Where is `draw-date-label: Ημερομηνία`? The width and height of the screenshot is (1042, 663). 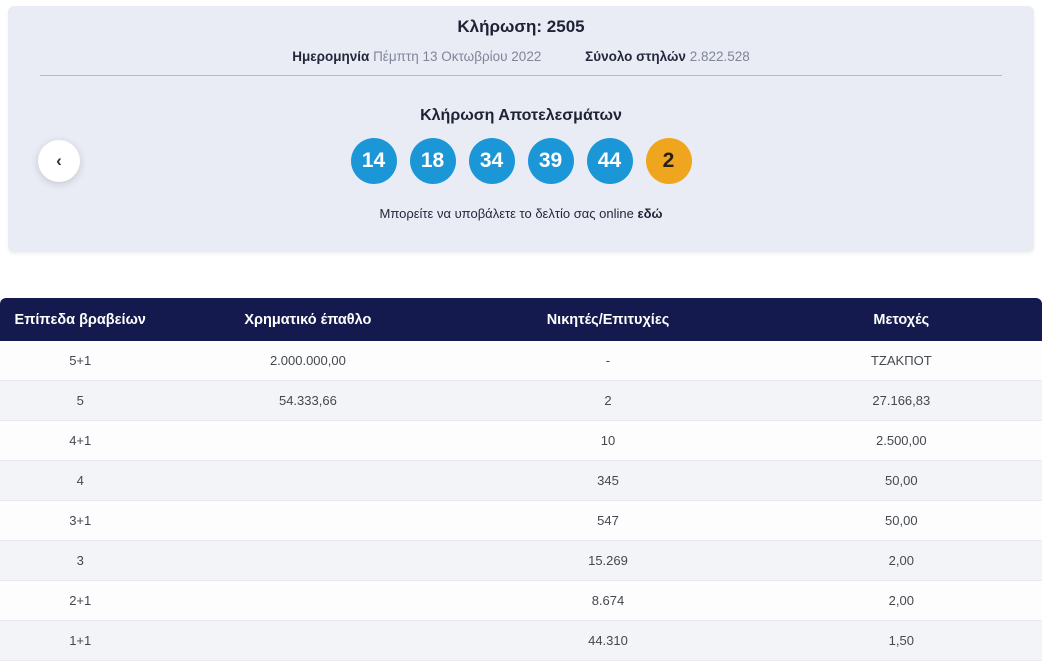 draw-date-label: Ημερομηνία is located at coordinates (331, 56).